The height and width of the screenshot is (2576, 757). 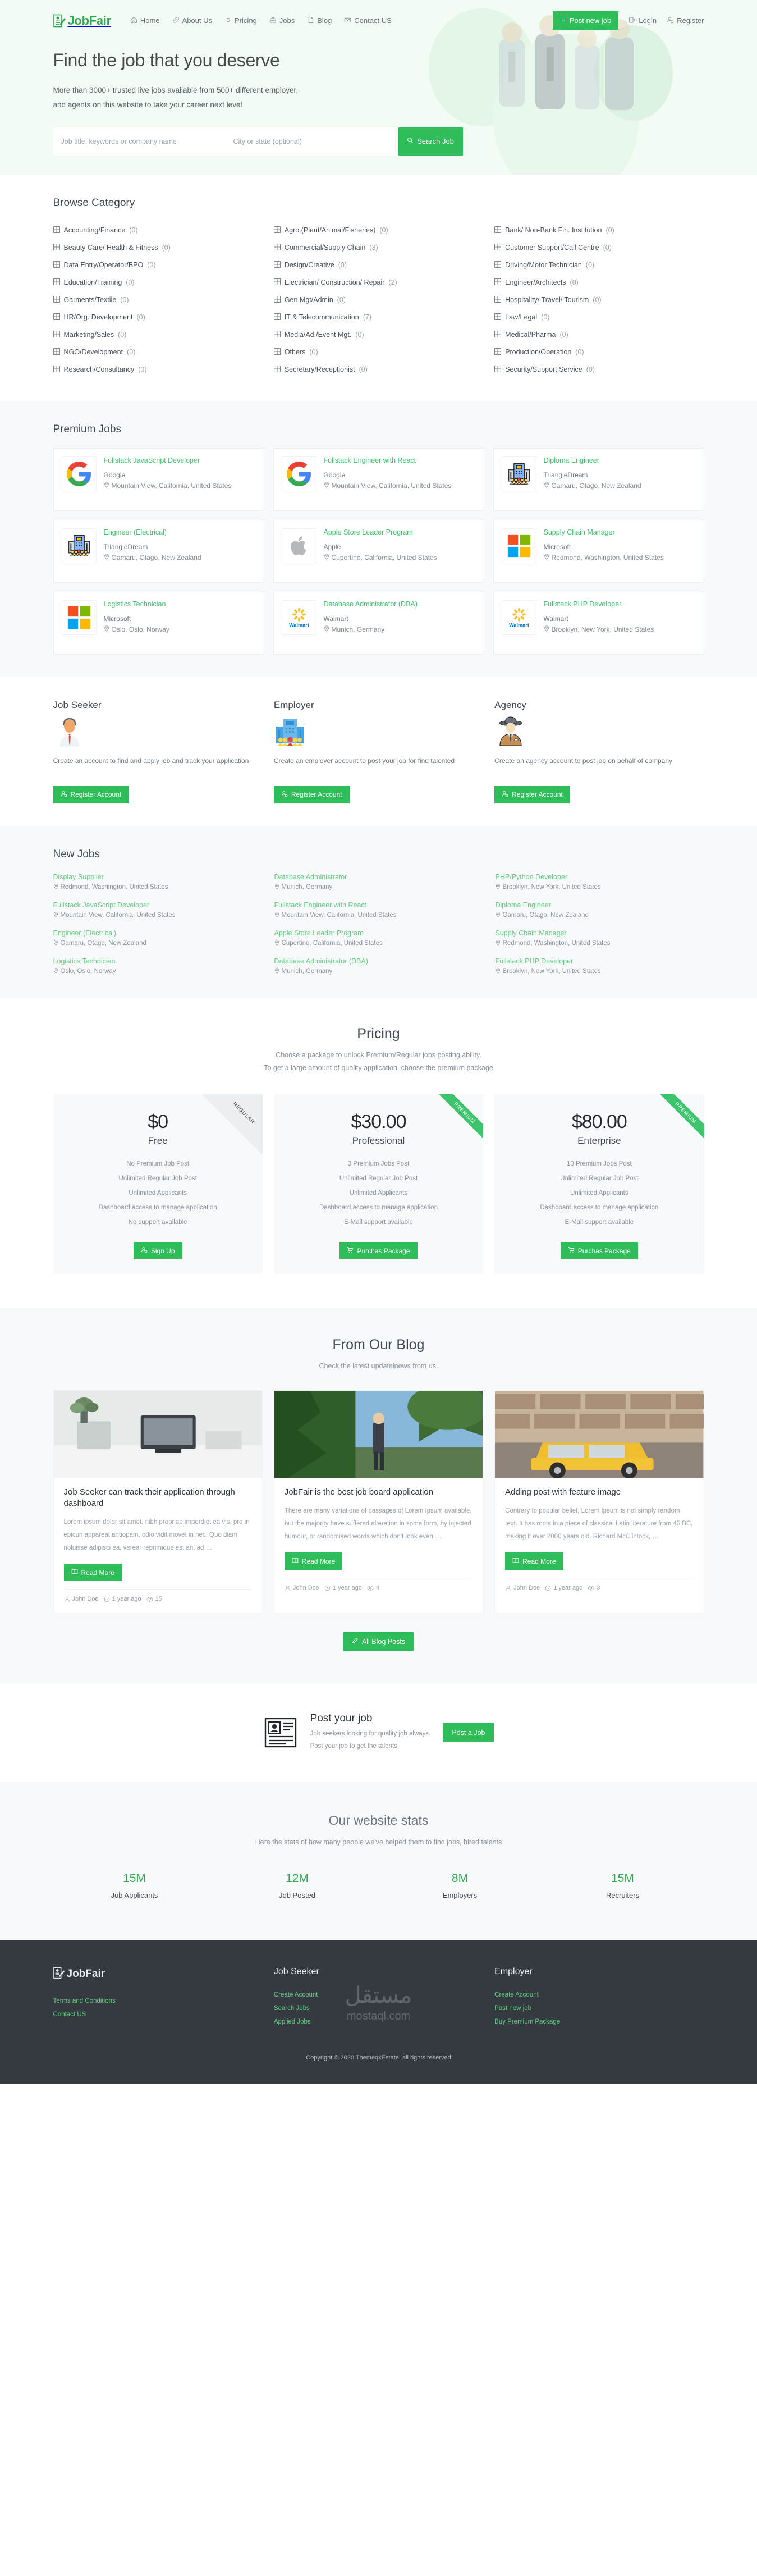 What do you see at coordinates (157, 933) in the screenshot?
I see `new-job-title-link: Engineer (Electrical)` at bounding box center [157, 933].